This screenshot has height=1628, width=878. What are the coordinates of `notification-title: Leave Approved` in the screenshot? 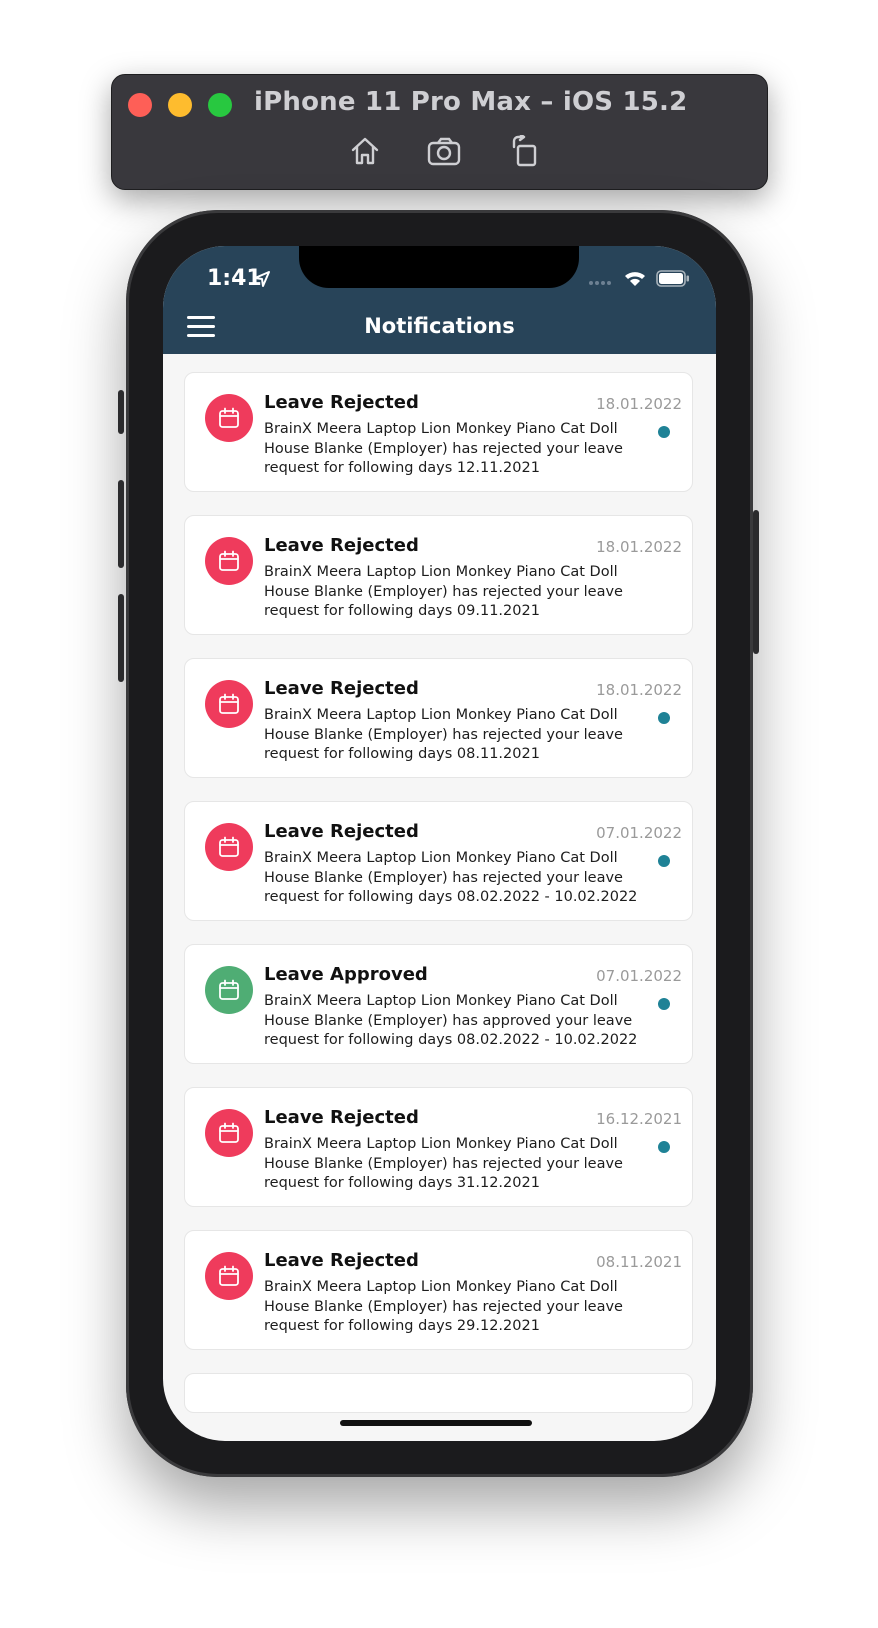 It's located at (346, 974).